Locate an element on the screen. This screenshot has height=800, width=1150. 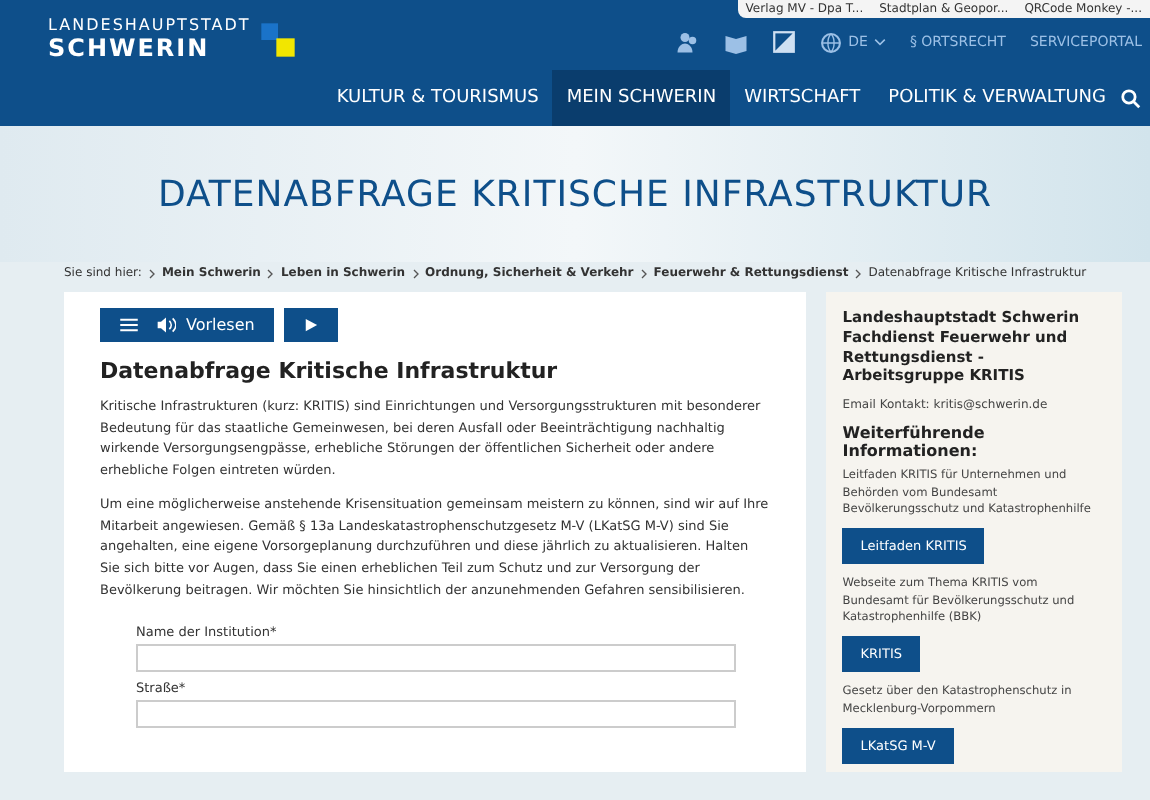
sidebar-heading: Weiterführende Informationen: is located at coordinates (914, 442).